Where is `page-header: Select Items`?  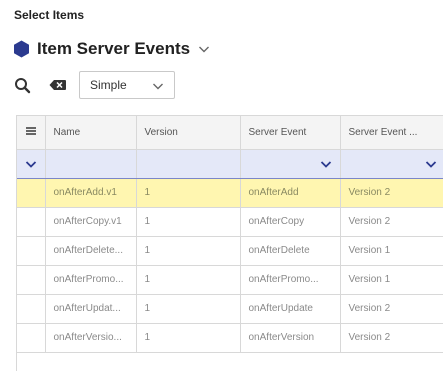
page-header: Select Items is located at coordinates (49, 15).